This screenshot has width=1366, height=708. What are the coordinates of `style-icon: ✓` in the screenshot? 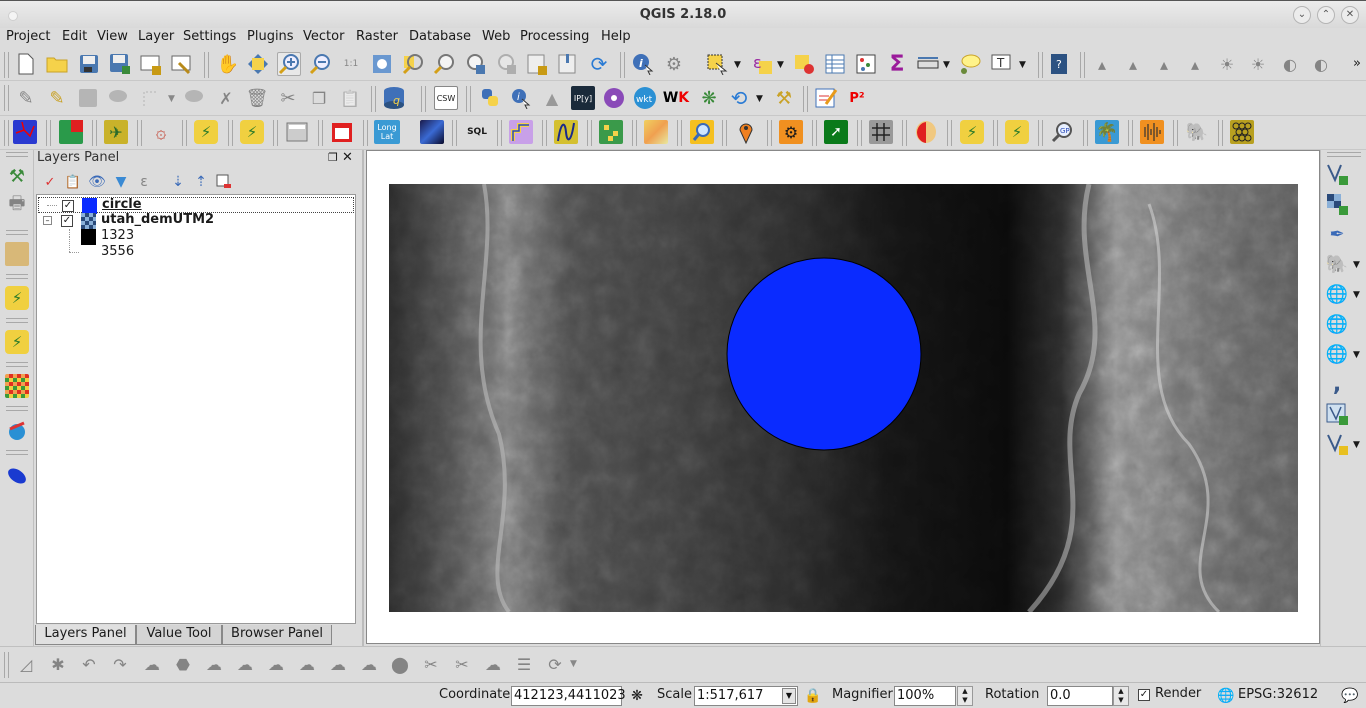 It's located at (50, 182).